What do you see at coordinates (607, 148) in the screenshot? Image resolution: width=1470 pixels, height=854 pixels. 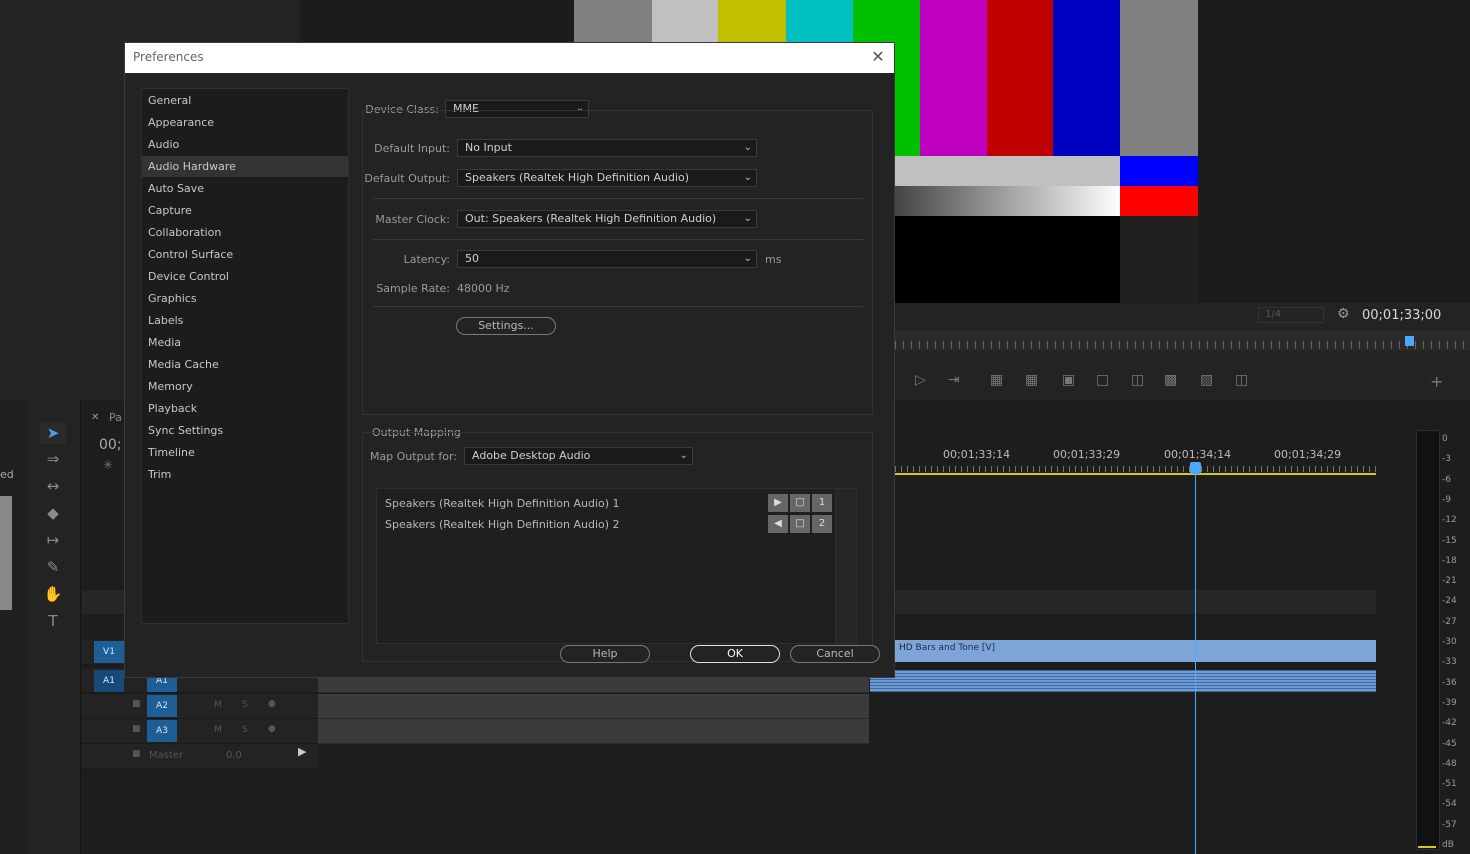 I see `default-input-dropdown: No Input ⌄` at bounding box center [607, 148].